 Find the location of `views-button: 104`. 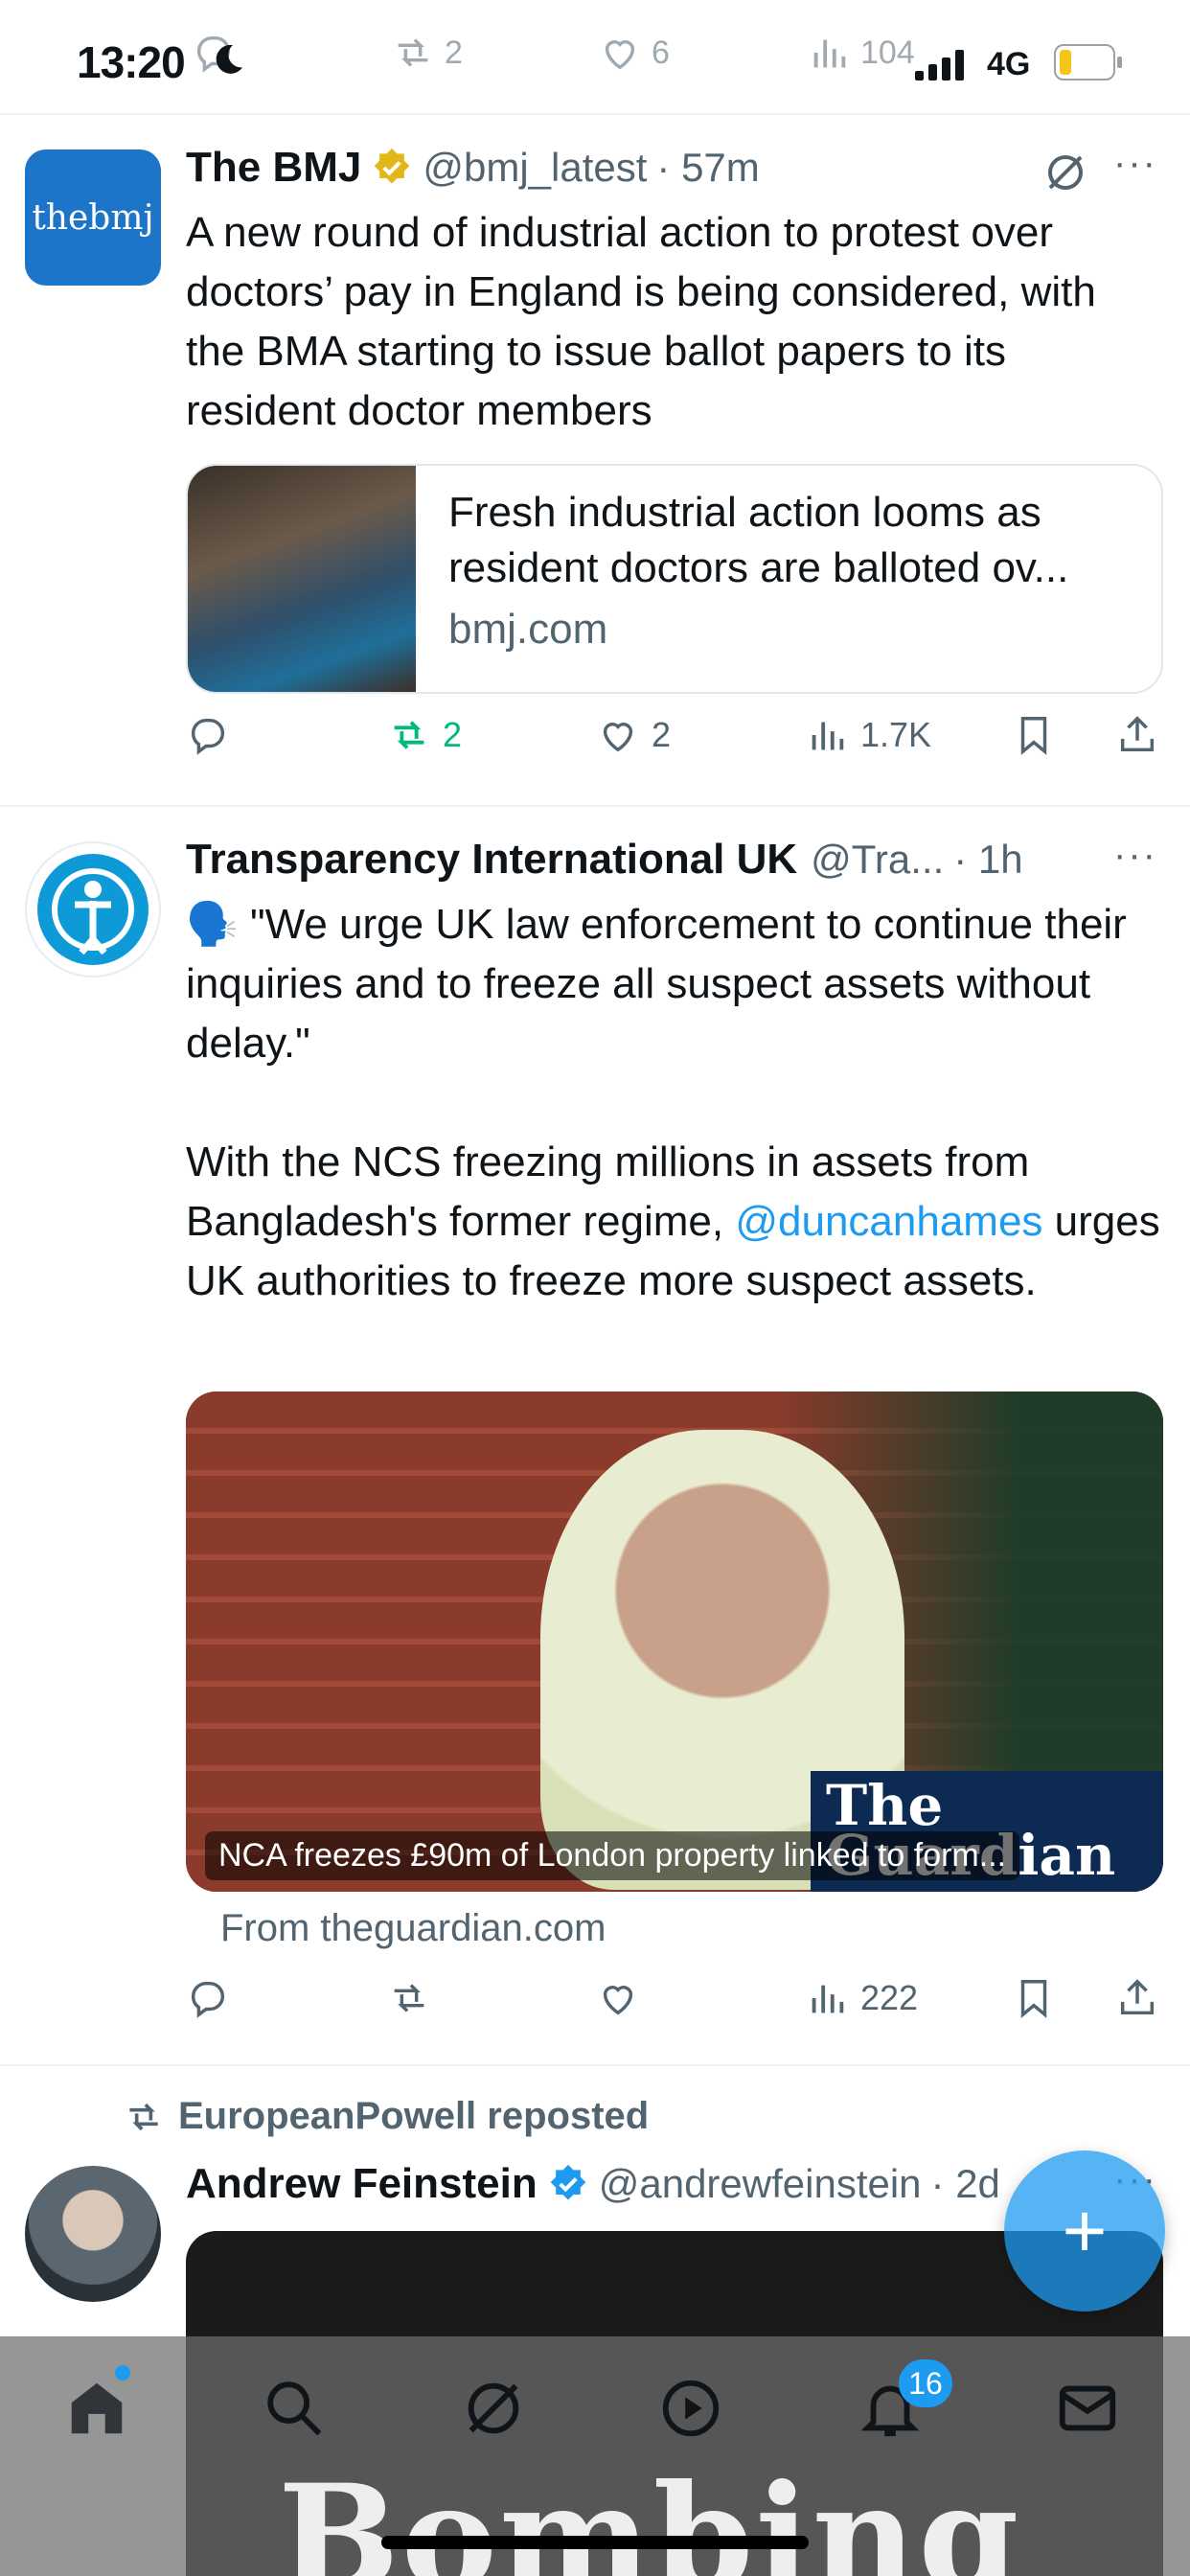

views-button: 104 is located at coordinates (861, 53).